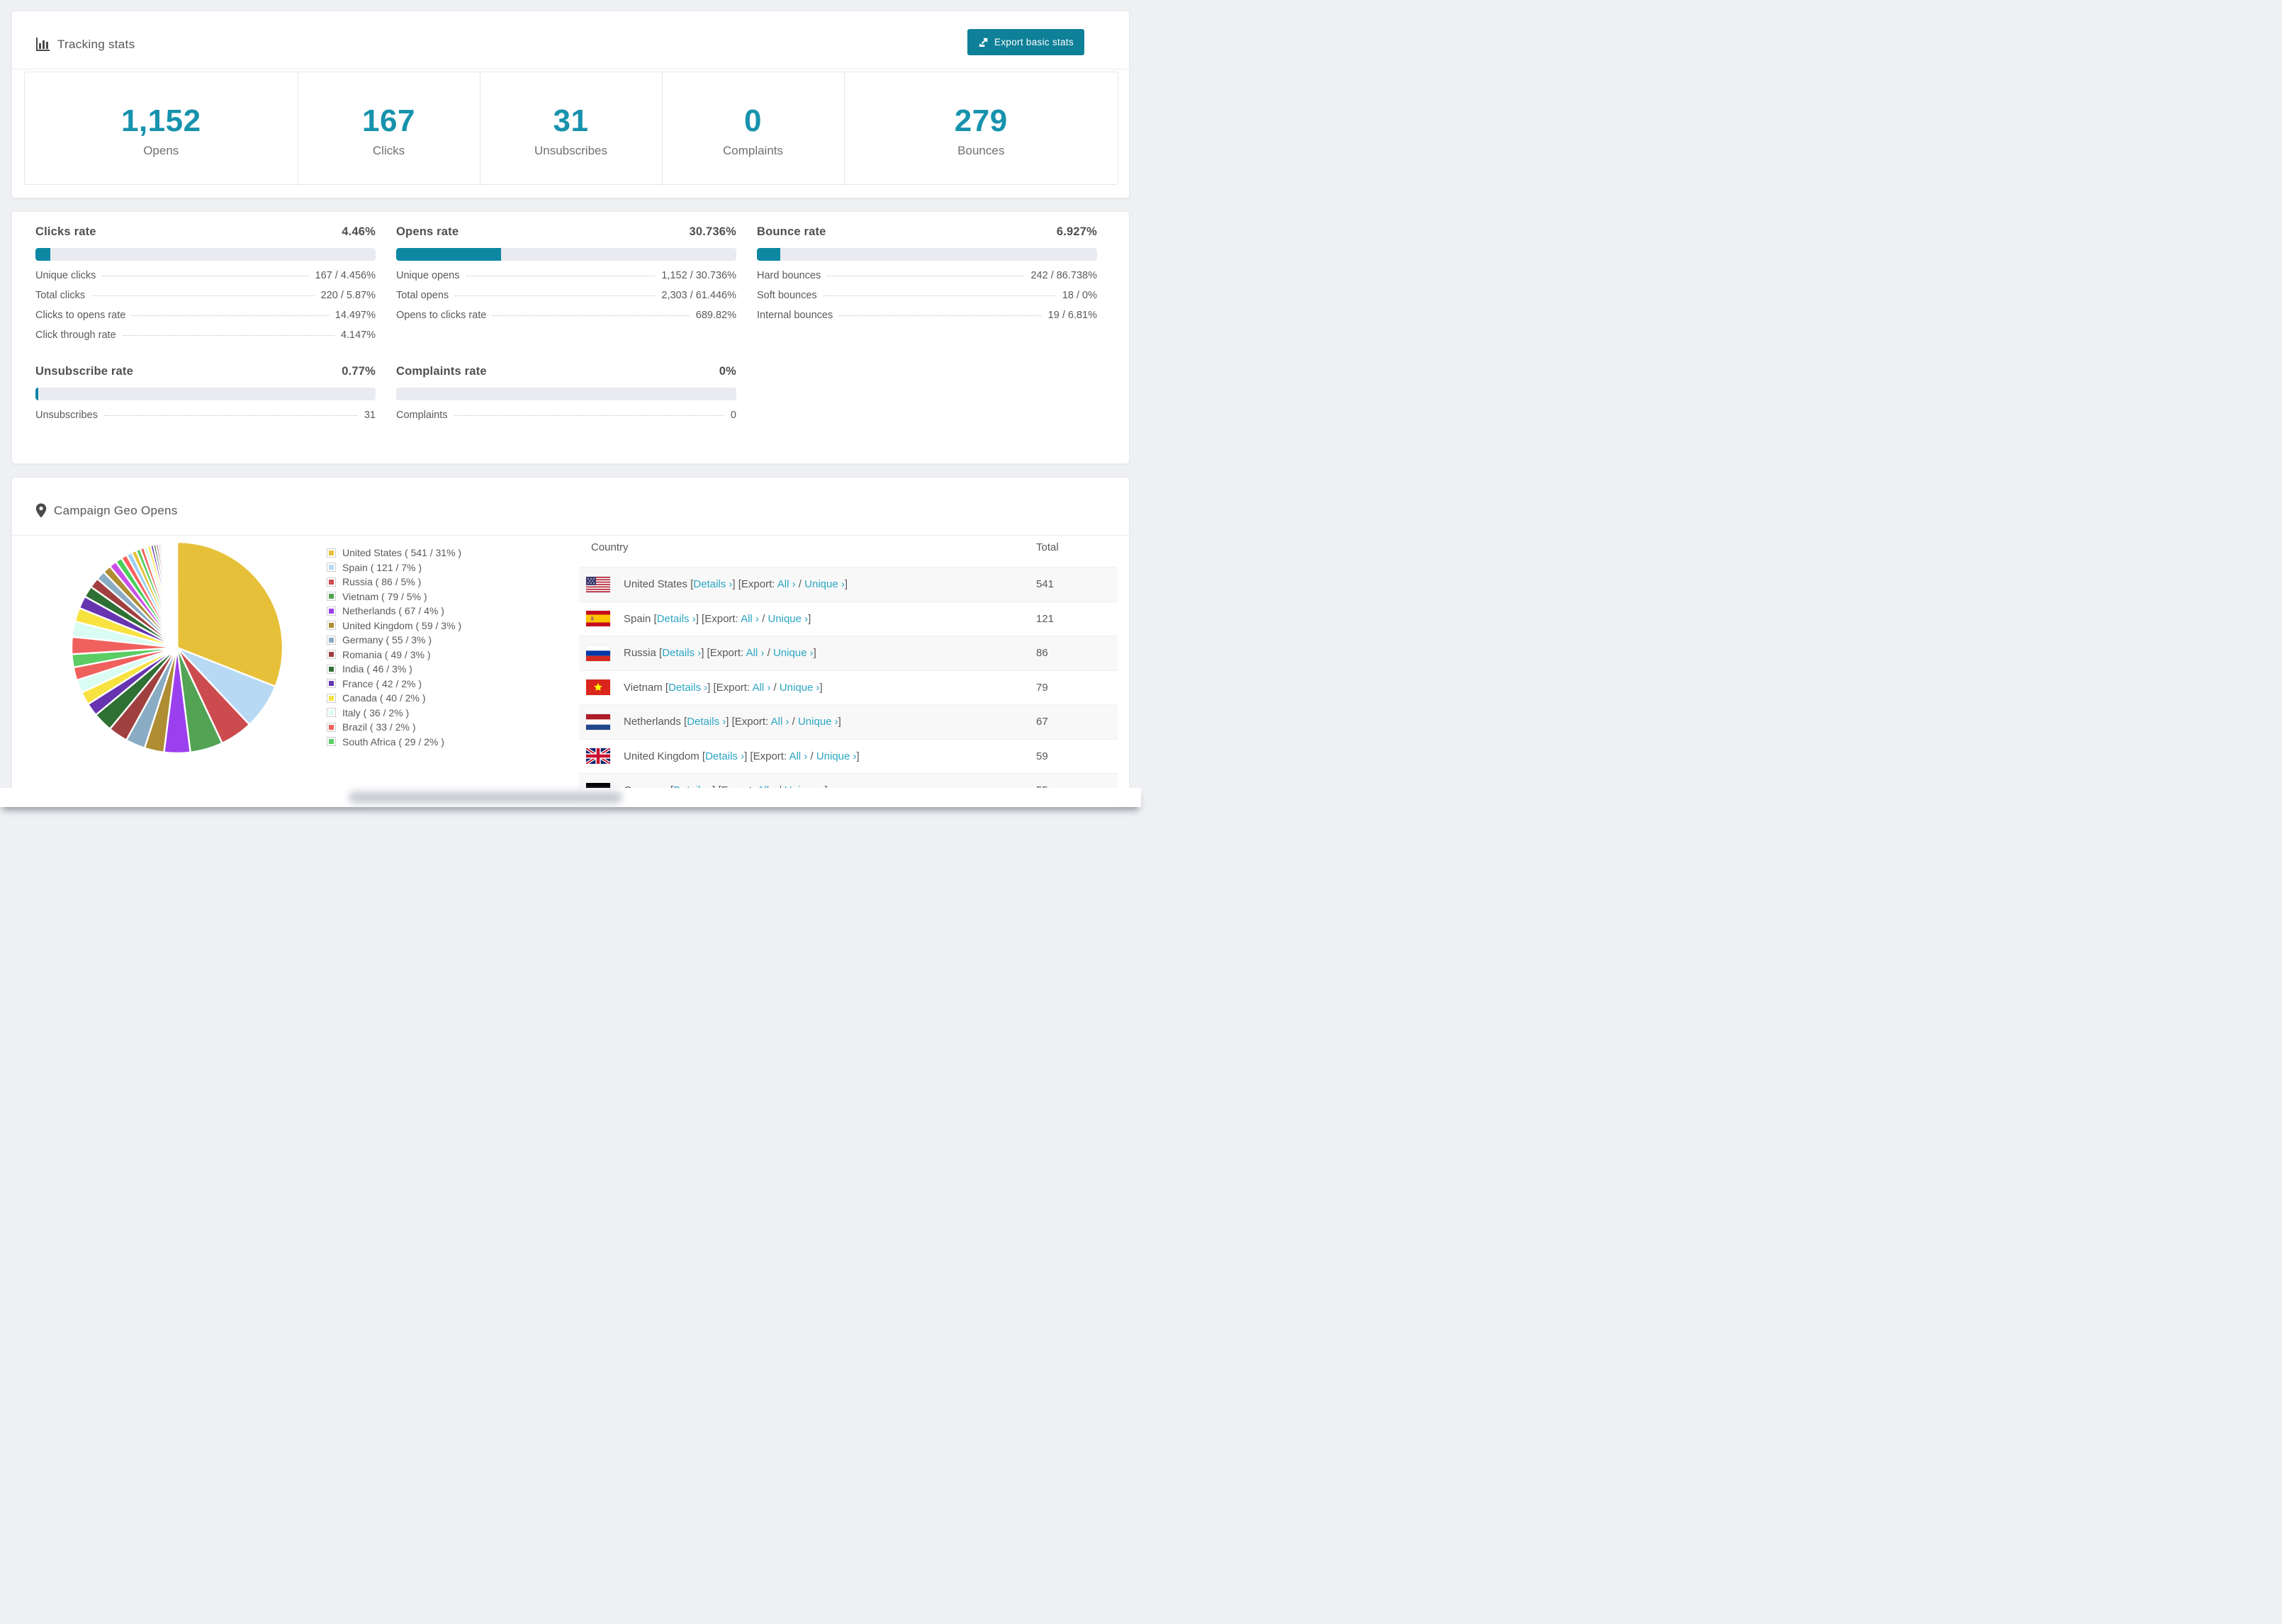  I want to click on detail-label: Clicks to opens rate, so click(81, 315).